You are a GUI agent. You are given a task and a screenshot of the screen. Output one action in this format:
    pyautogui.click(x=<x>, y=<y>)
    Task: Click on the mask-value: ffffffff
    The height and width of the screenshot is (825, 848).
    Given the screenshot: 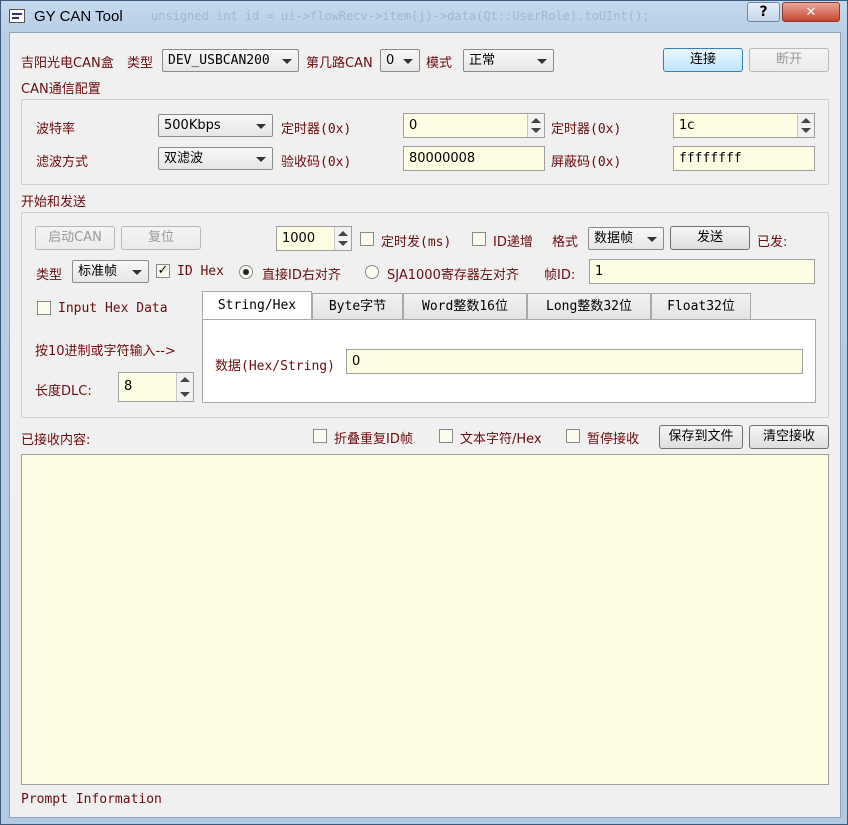 What is the action you would take?
    pyautogui.click(x=710, y=158)
    